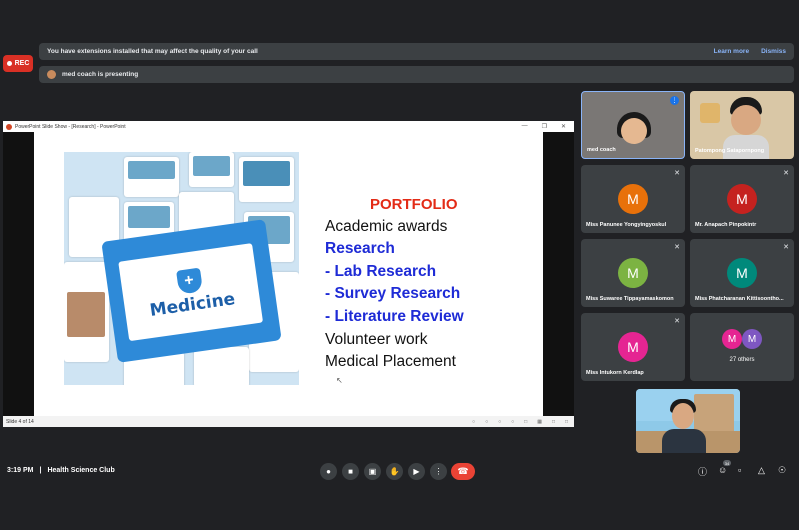 The height and width of the screenshot is (530, 799). What do you see at coordinates (499, 422) in the screenshot?
I see `prev-slide-icon: ○` at bounding box center [499, 422].